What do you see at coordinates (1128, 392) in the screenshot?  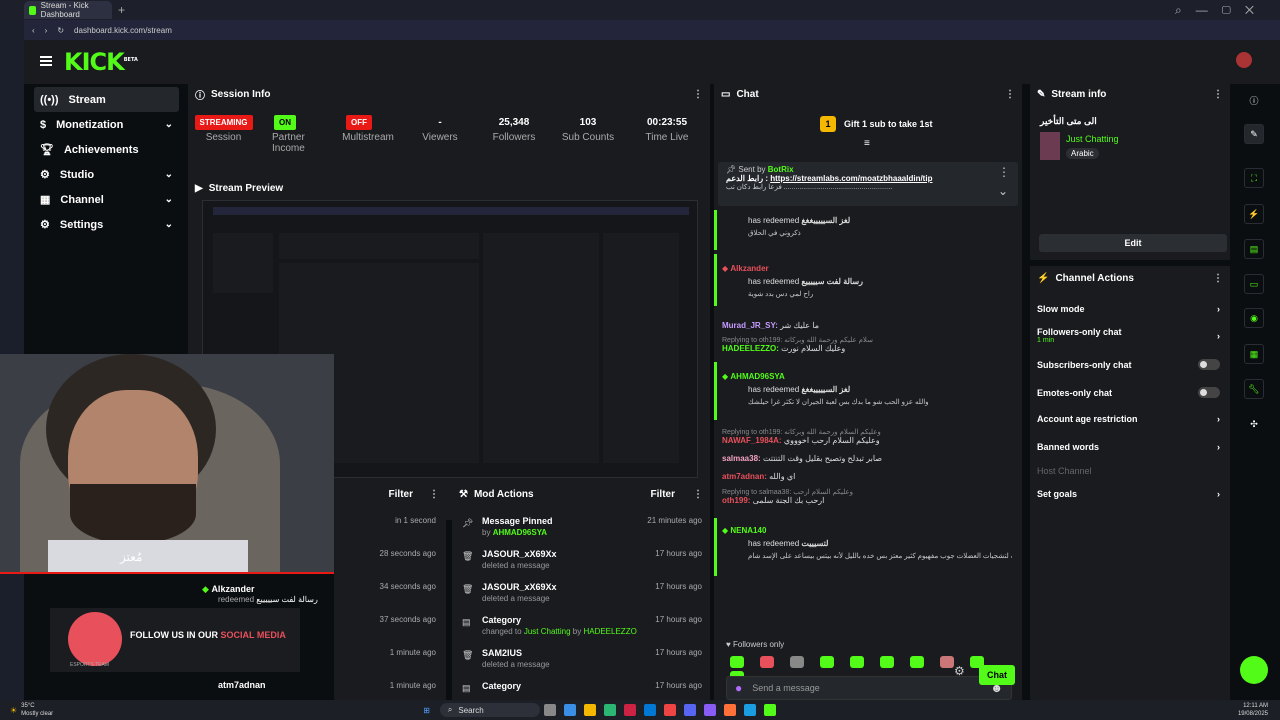 I see `emotes-only-row: Emotes-only chat` at bounding box center [1128, 392].